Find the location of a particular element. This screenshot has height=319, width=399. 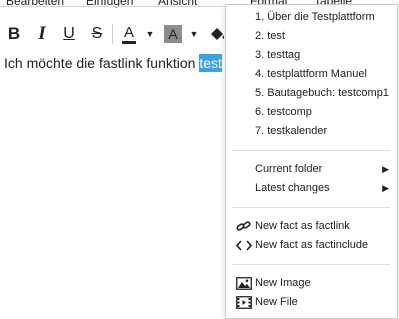

menu-item-4: 4. testplattform Manuel is located at coordinates (311, 74).